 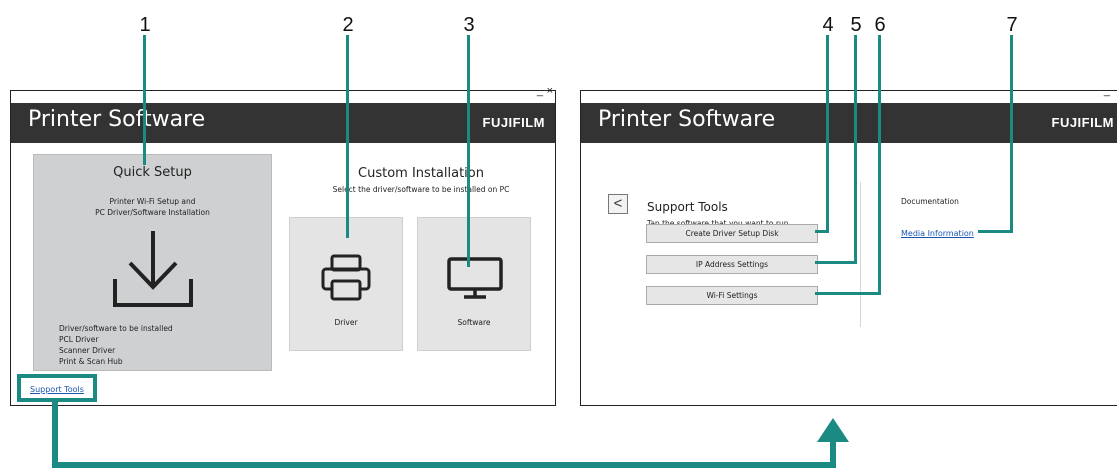 I want to click on minimize-button-right: _, so click(x=1107, y=91).